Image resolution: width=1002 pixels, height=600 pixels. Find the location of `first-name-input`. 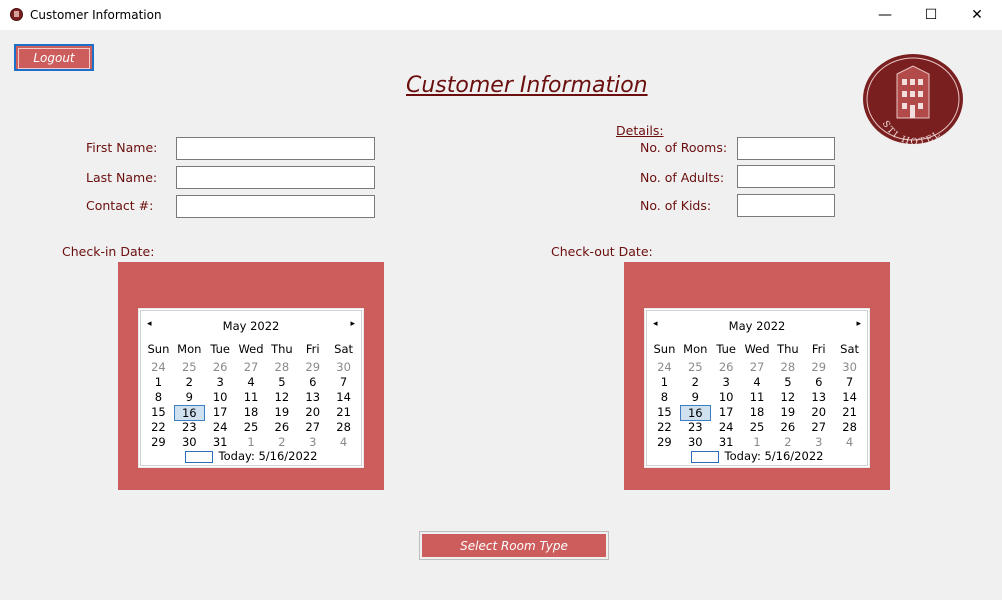

first-name-input is located at coordinates (275, 148).